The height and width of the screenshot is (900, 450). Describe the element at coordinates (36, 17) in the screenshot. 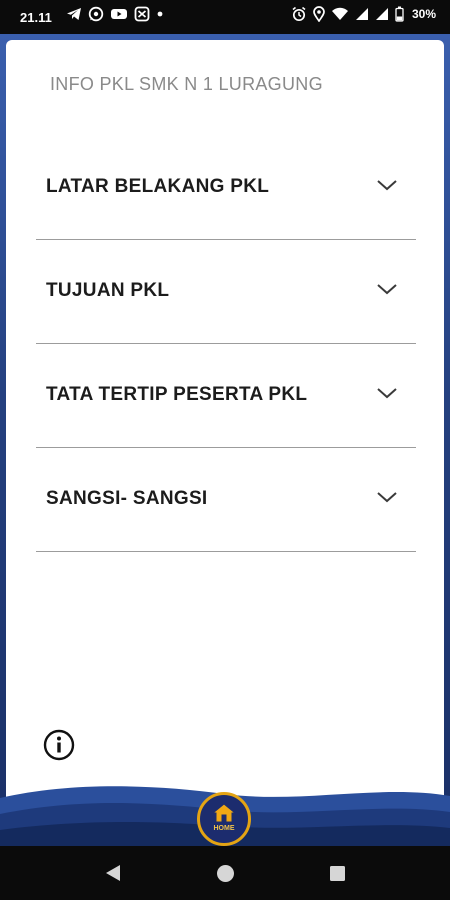

I see `status-time: 21.11` at that location.